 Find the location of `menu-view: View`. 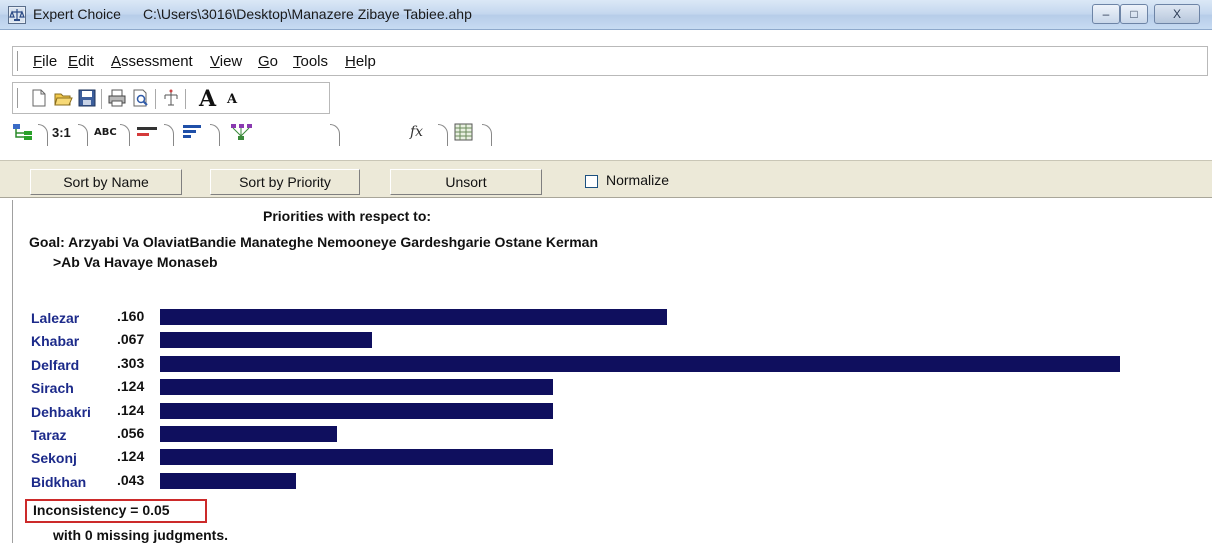

menu-view: View is located at coordinates (226, 61).